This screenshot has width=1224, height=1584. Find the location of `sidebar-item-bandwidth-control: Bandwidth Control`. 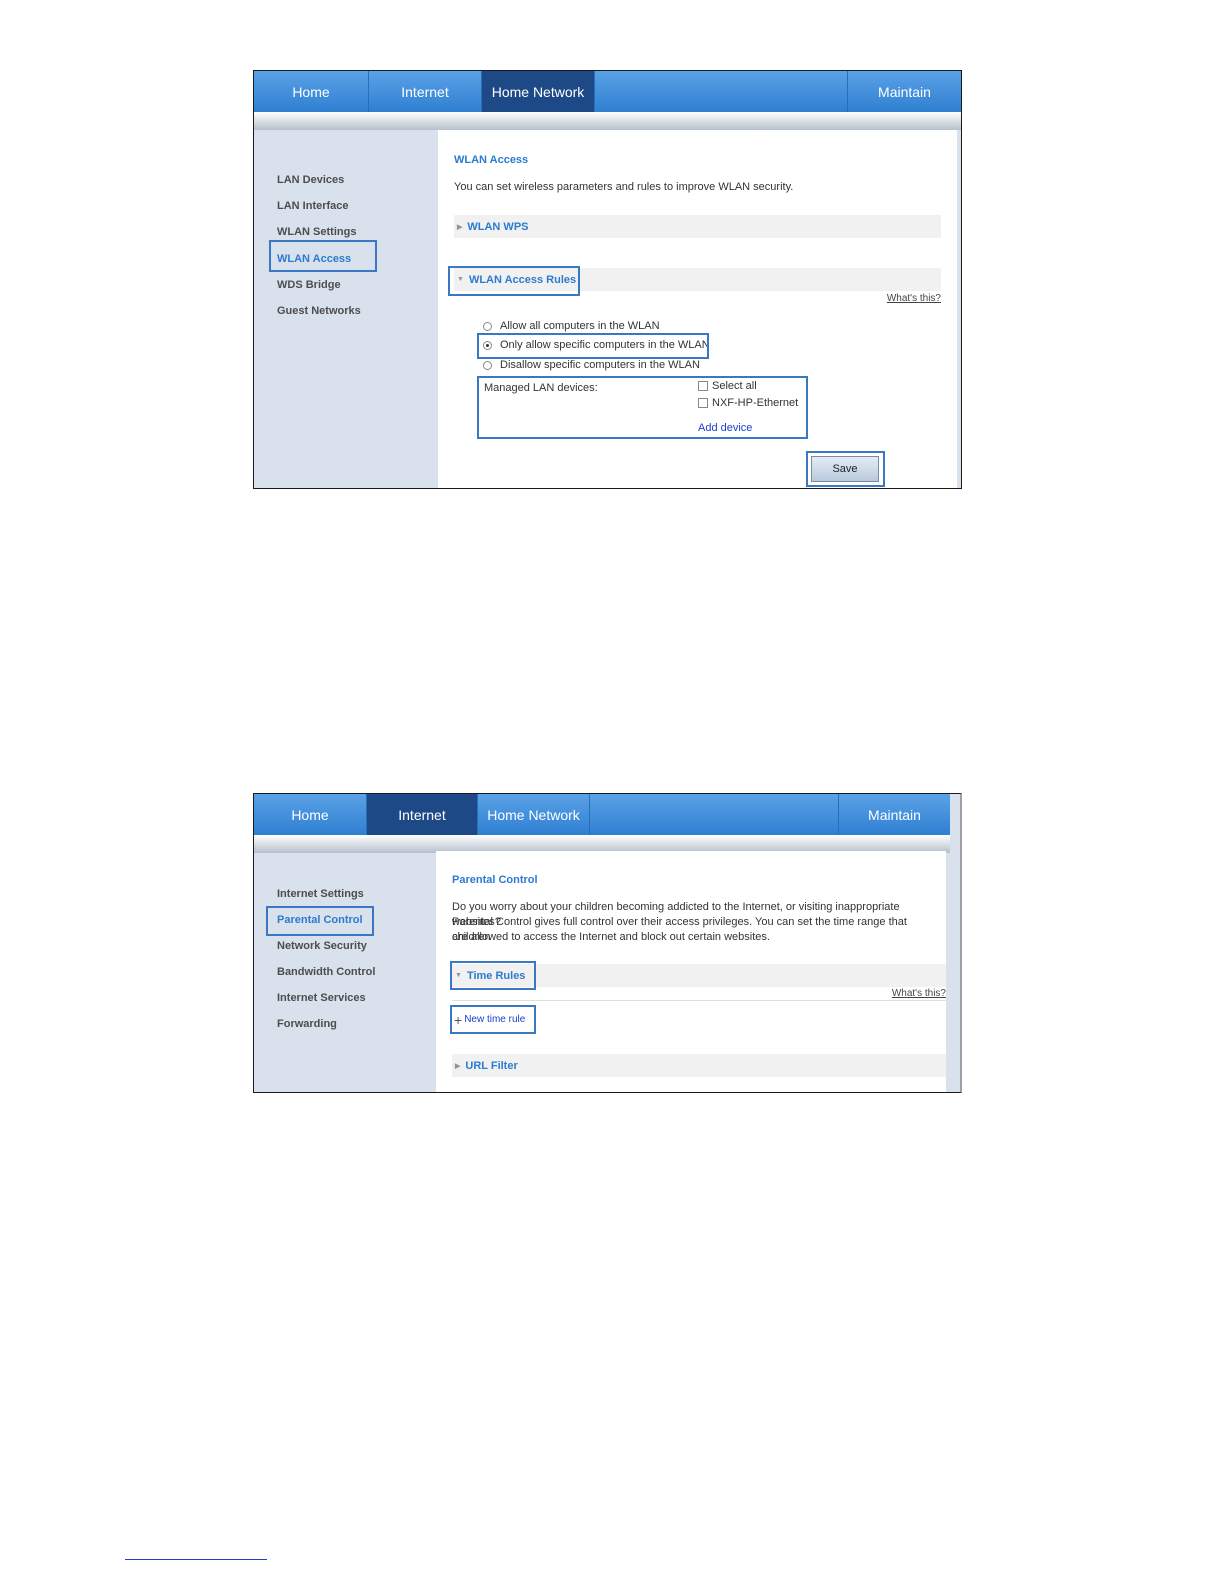

sidebar-item-bandwidth-control: Bandwidth Control is located at coordinates (326, 972).